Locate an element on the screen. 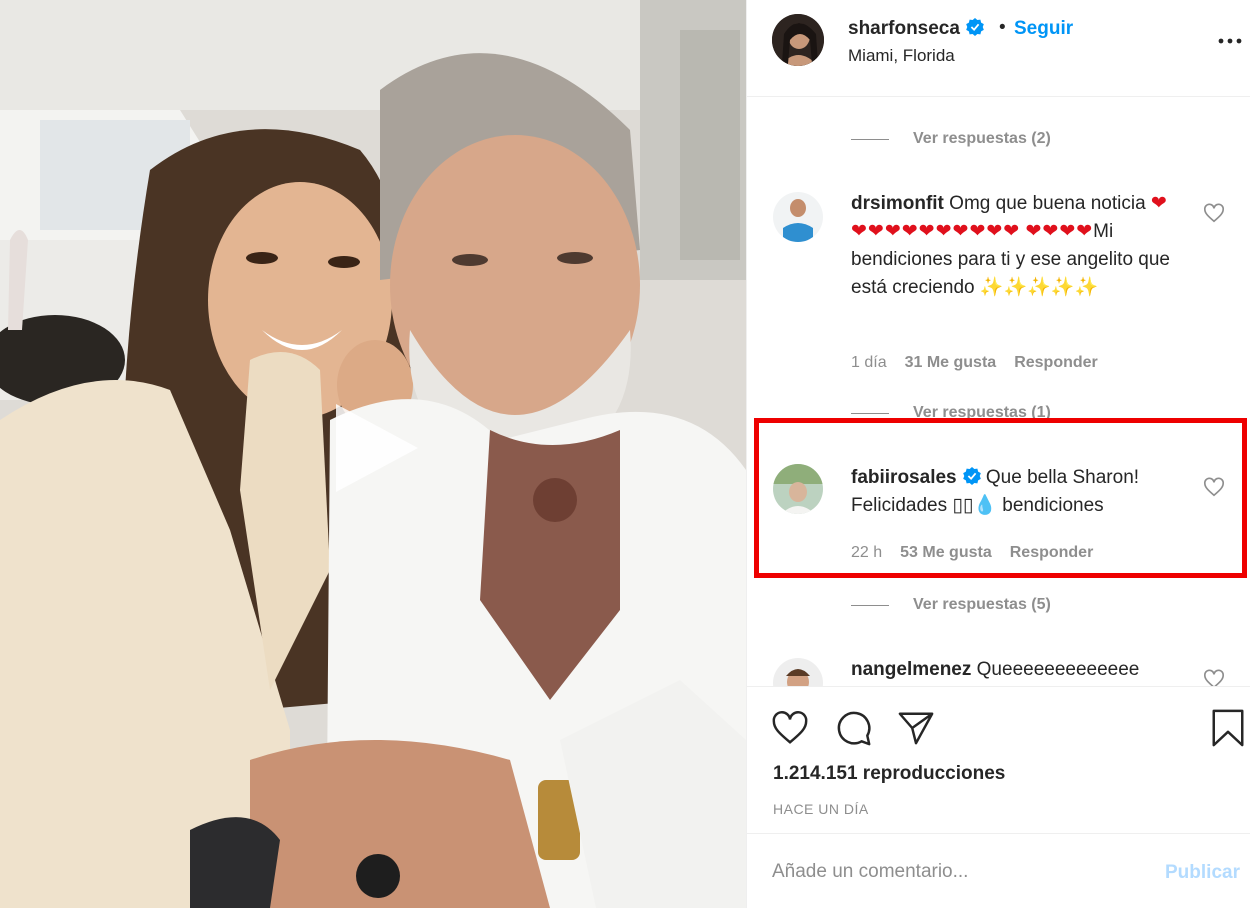 This screenshot has height=908, width=1250. share-icon is located at coordinates (916, 728).